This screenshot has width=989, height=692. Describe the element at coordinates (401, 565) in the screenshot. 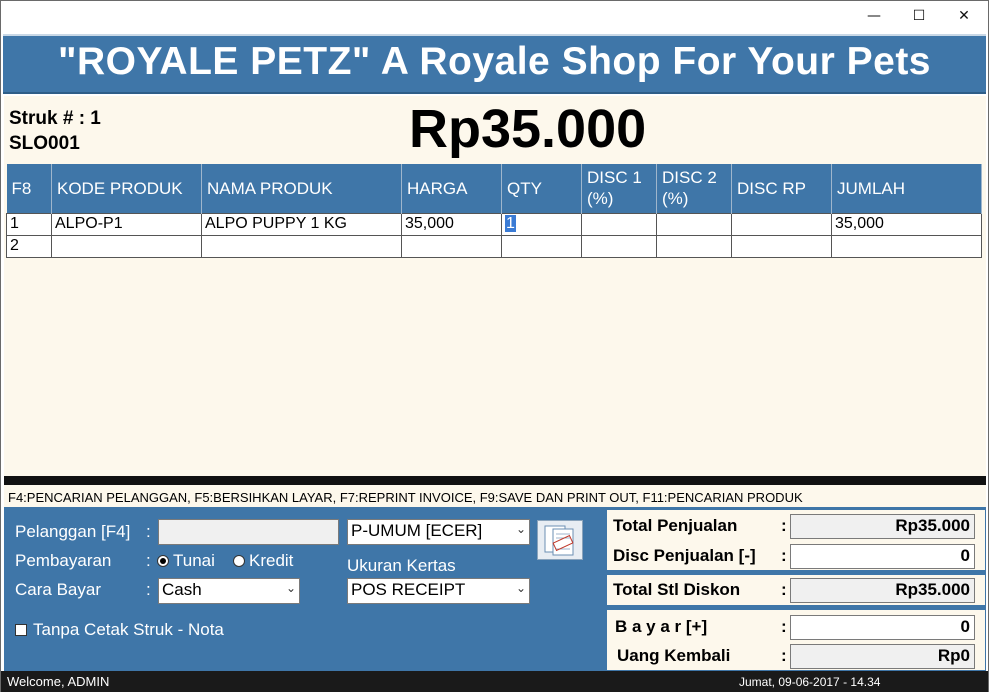

I see `ukuran-label: Ukuran Kertas` at that location.